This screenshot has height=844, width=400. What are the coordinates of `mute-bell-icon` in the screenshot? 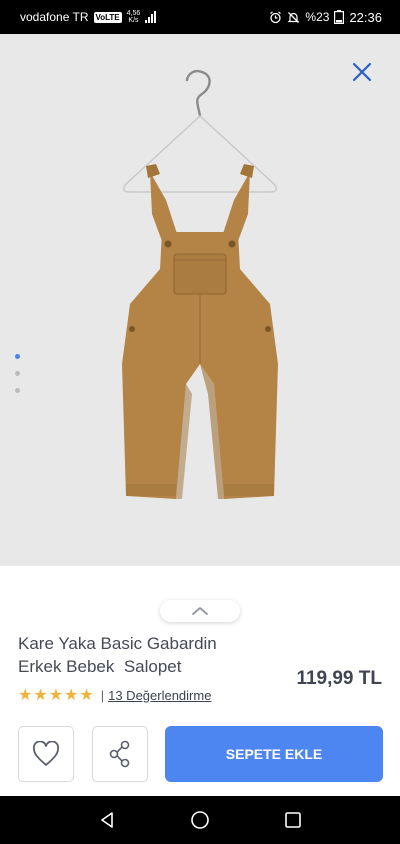 It's located at (293, 17).